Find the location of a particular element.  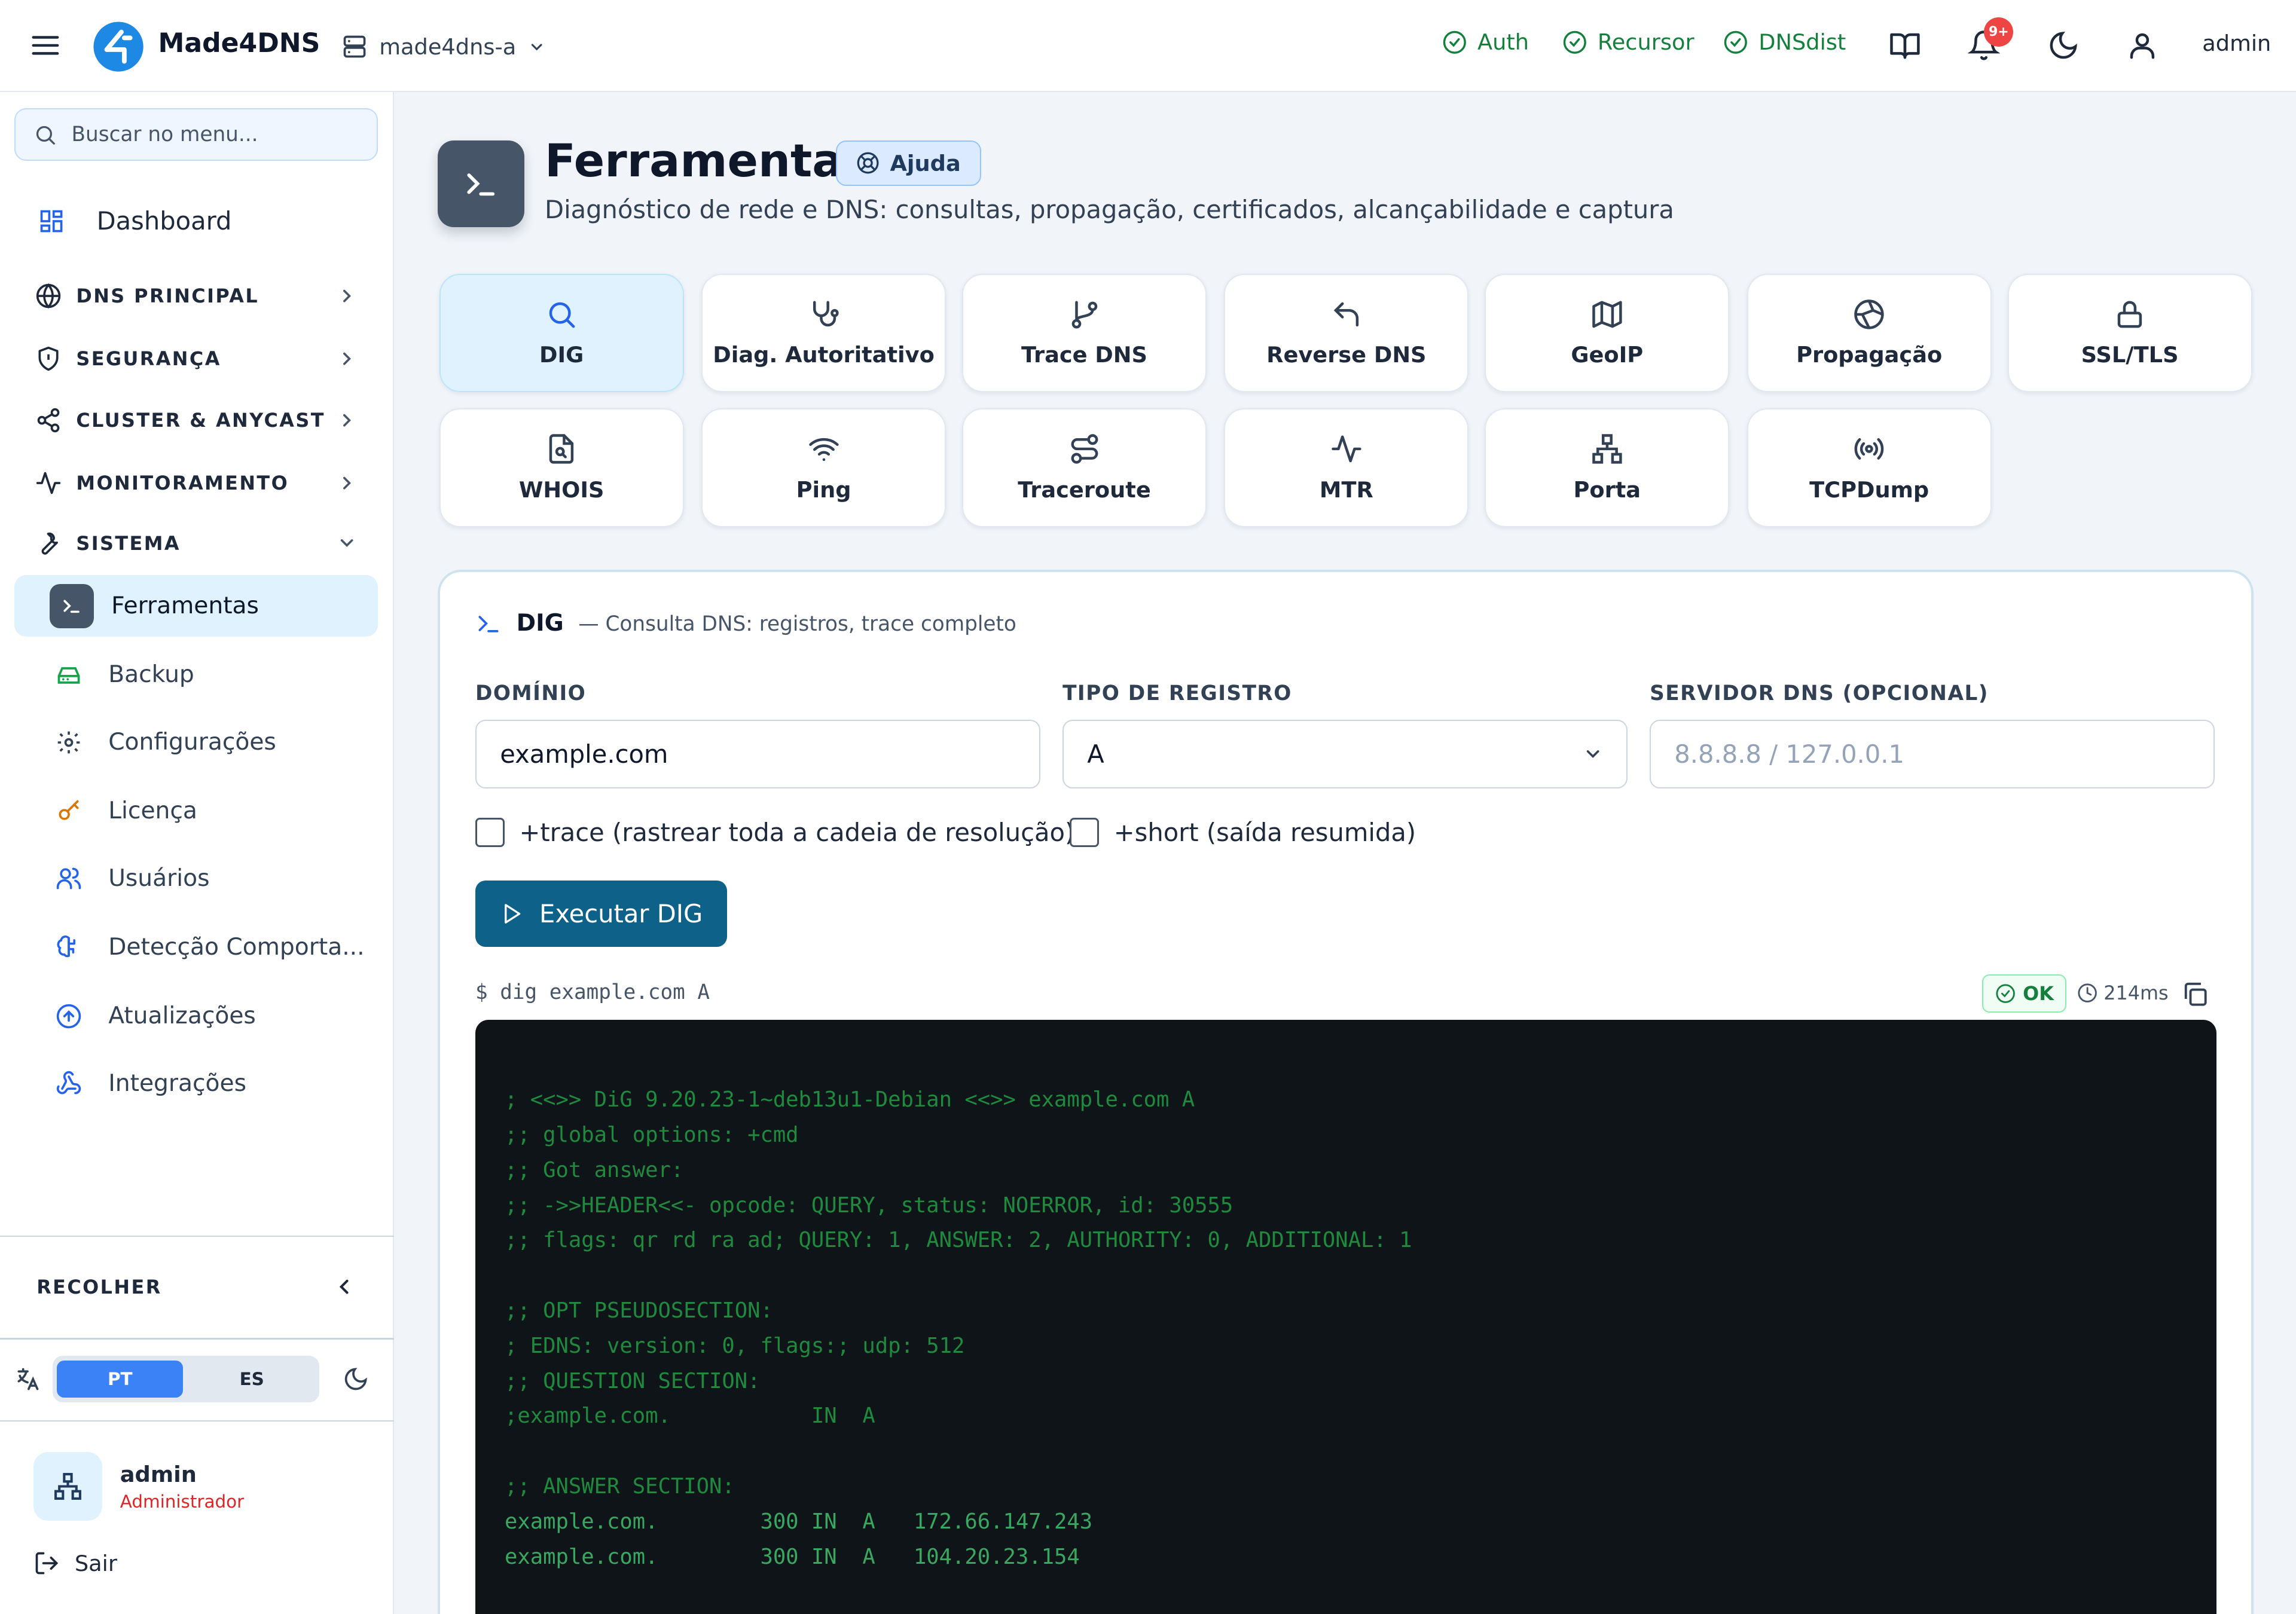

radio-icon is located at coordinates (1869, 449).